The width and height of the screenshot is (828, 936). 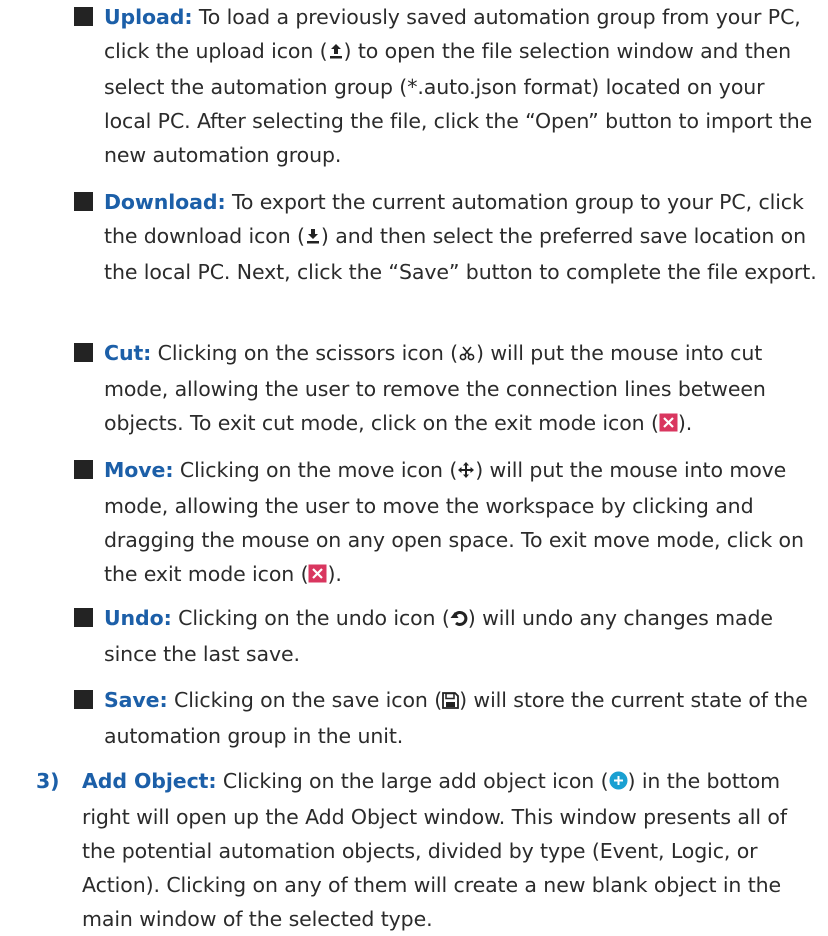 I want to click on move-icon, so click(x=466, y=472).